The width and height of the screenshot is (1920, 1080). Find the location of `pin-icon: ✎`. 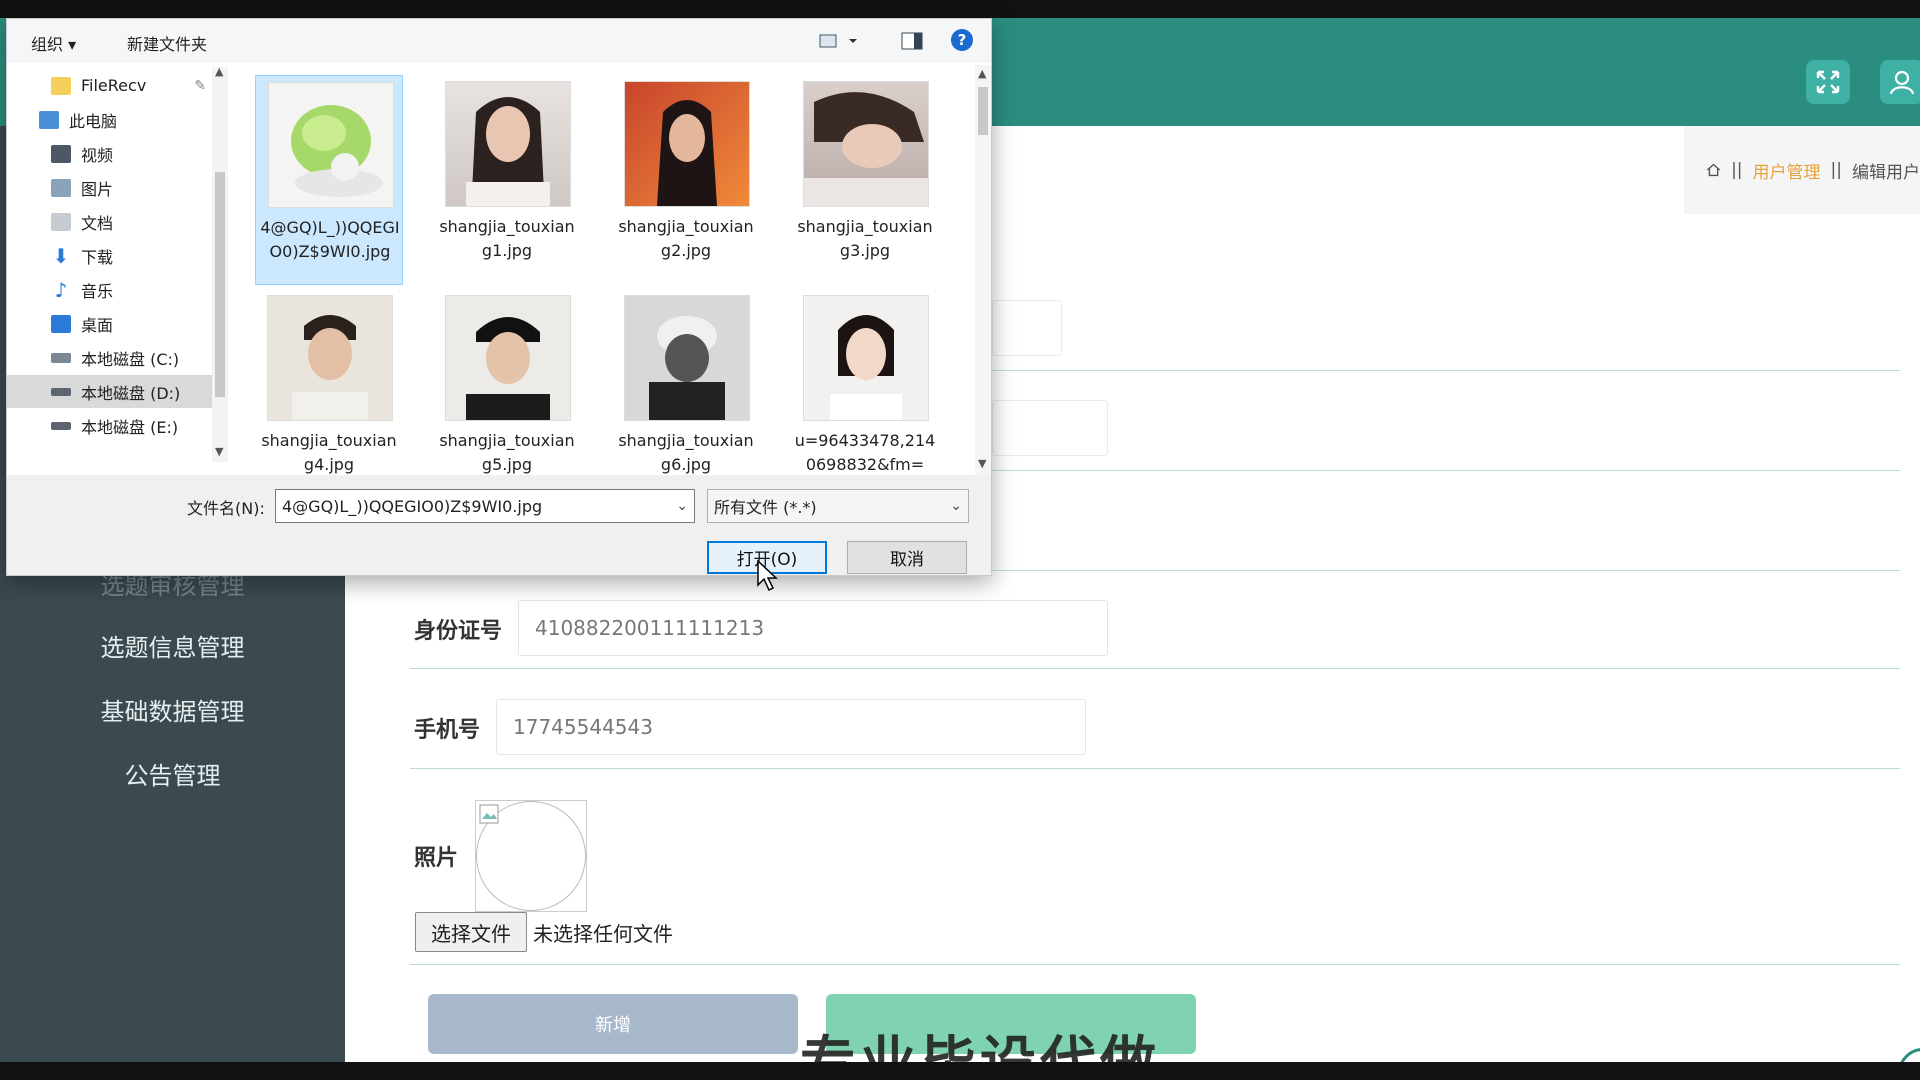

pin-icon: ✎ is located at coordinates (200, 86).